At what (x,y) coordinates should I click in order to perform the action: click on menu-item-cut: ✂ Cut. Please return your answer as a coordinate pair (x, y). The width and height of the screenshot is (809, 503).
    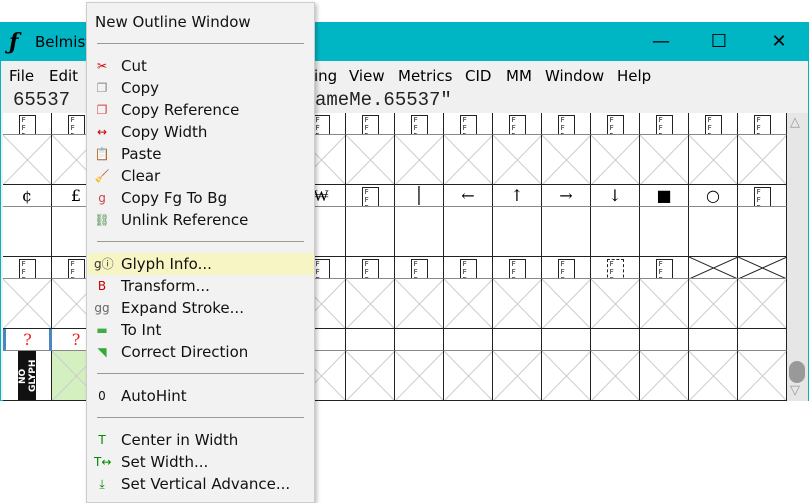
    Looking at the image, I should click on (201, 66).